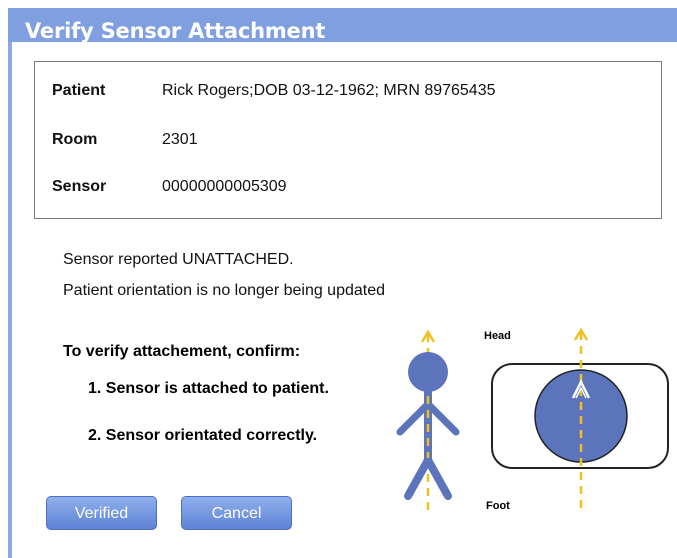 This screenshot has height=558, width=677. I want to click on person-right-leg, so click(438, 478).